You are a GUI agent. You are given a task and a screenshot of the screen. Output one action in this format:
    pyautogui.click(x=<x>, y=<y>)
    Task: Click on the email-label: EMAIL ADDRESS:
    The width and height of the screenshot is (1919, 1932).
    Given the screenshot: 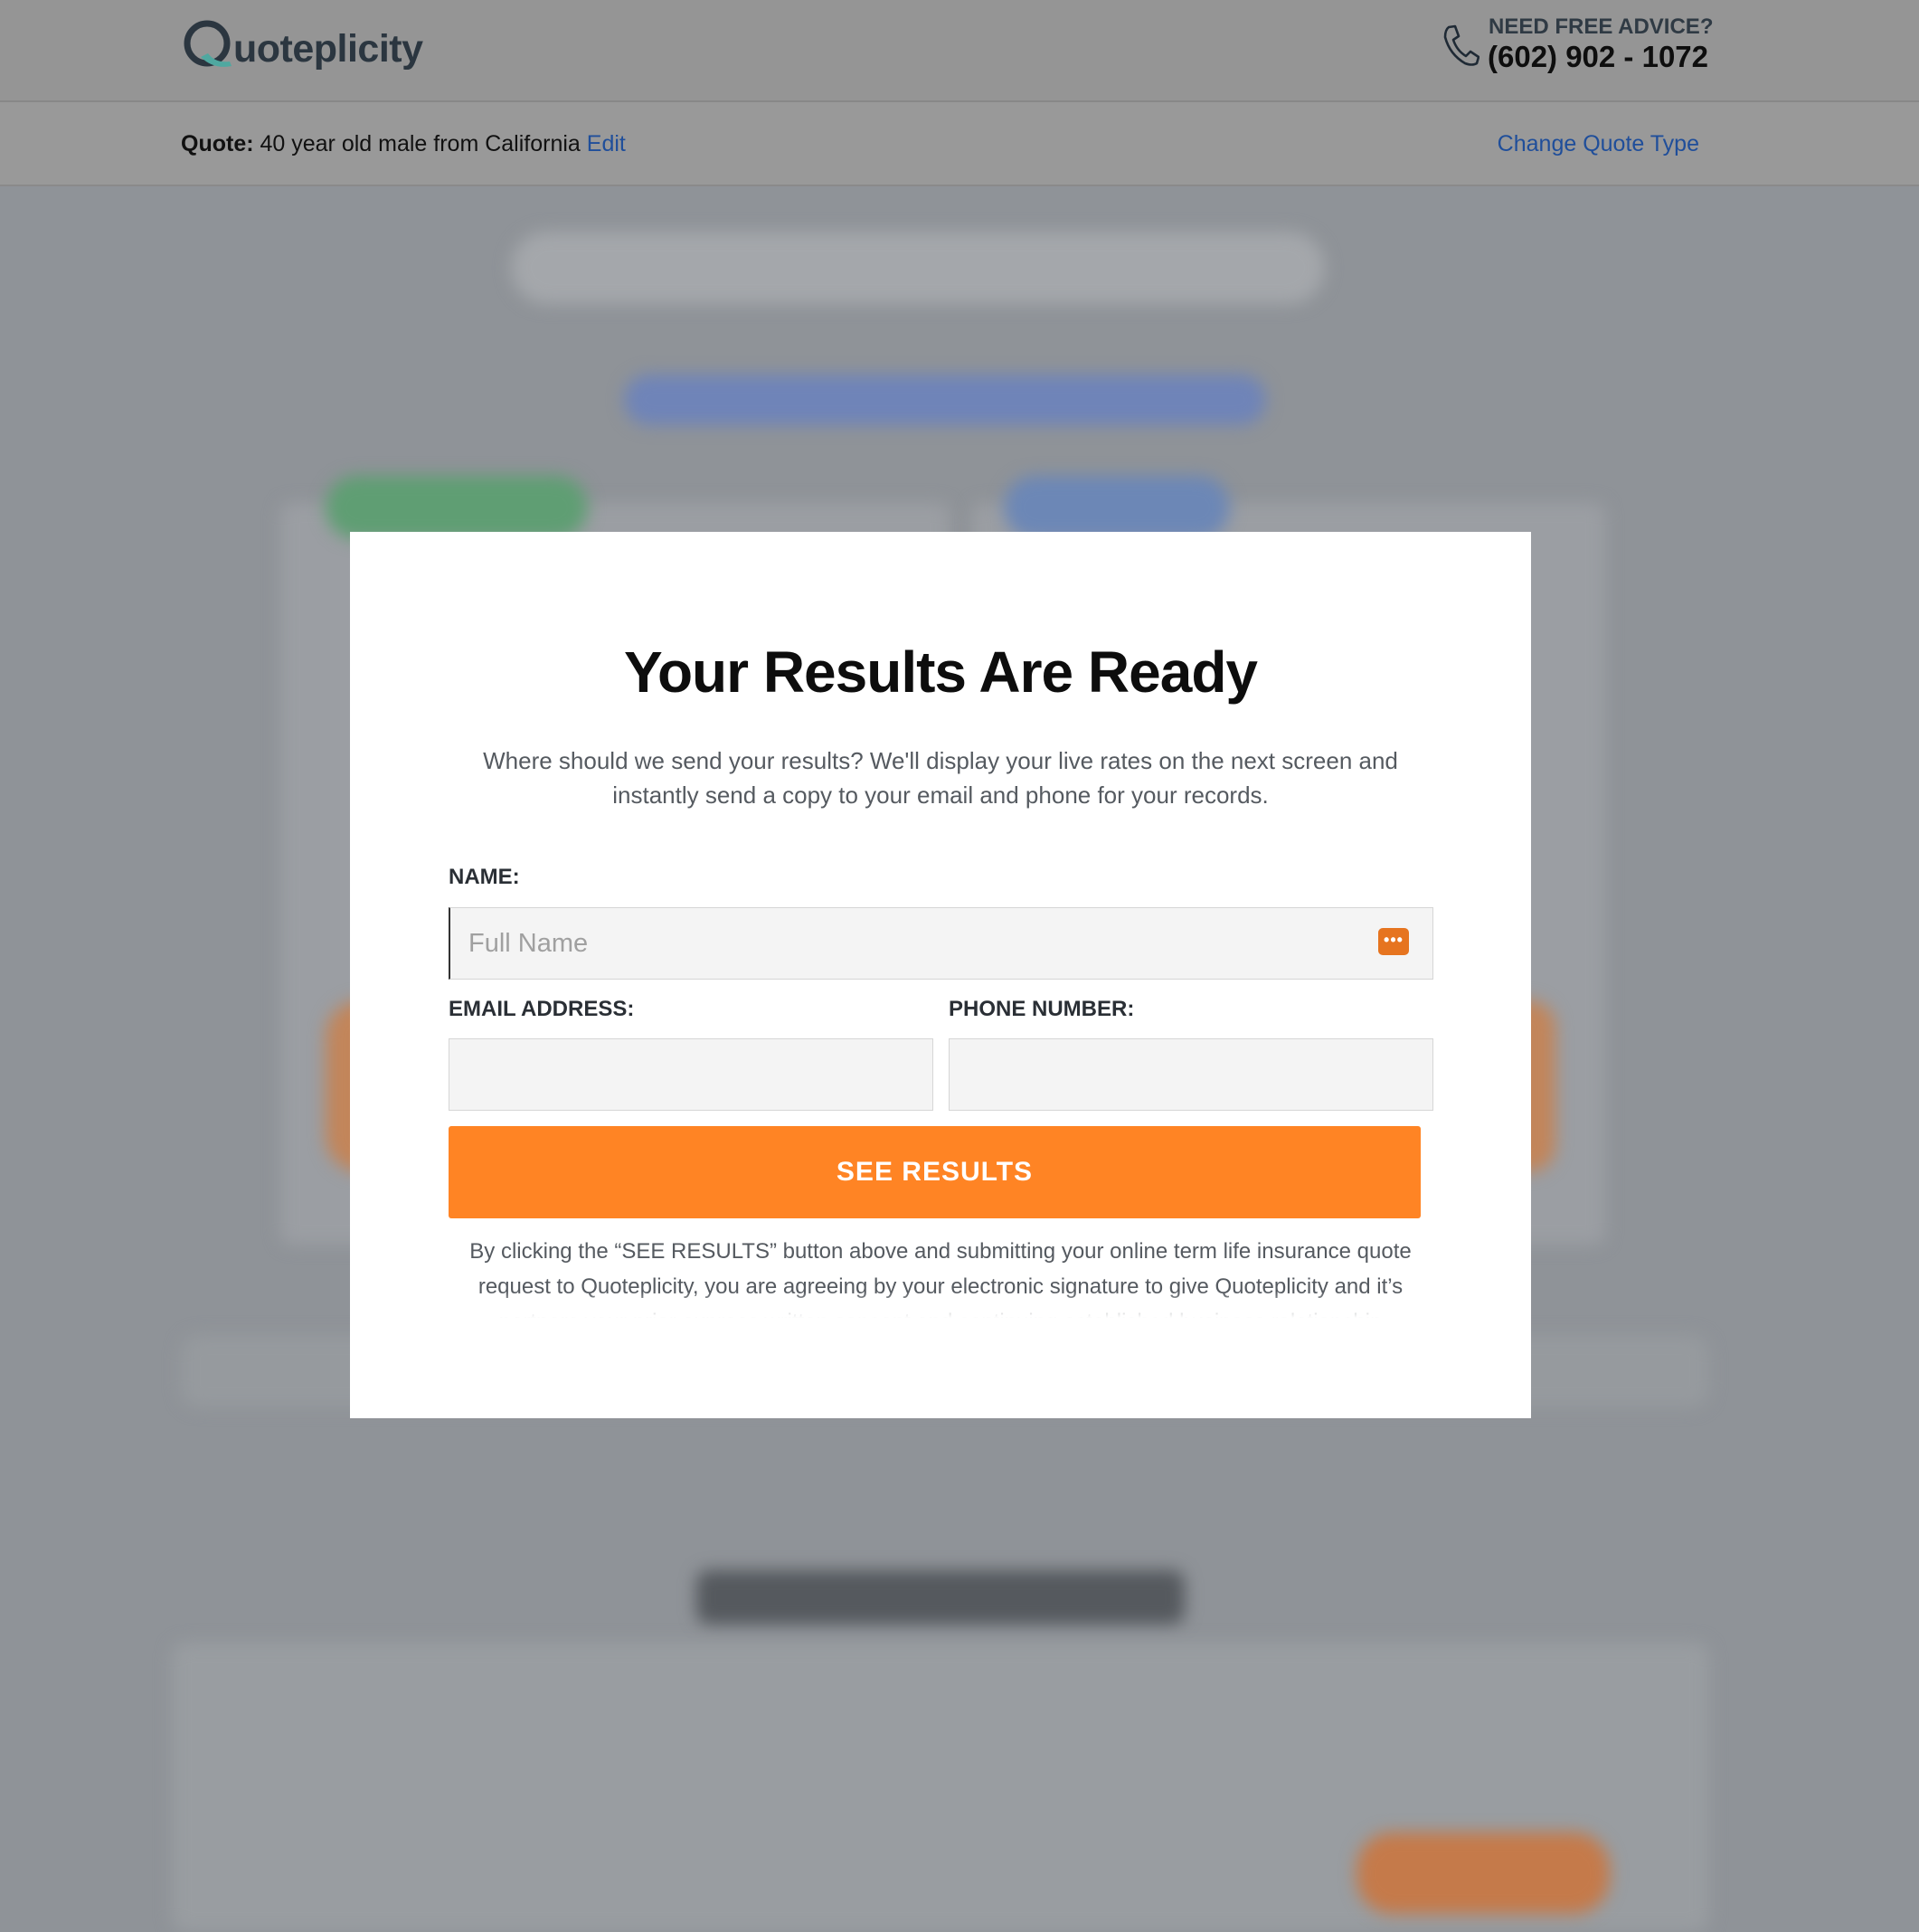 What is the action you would take?
    pyautogui.click(x=542, y=1009)
    